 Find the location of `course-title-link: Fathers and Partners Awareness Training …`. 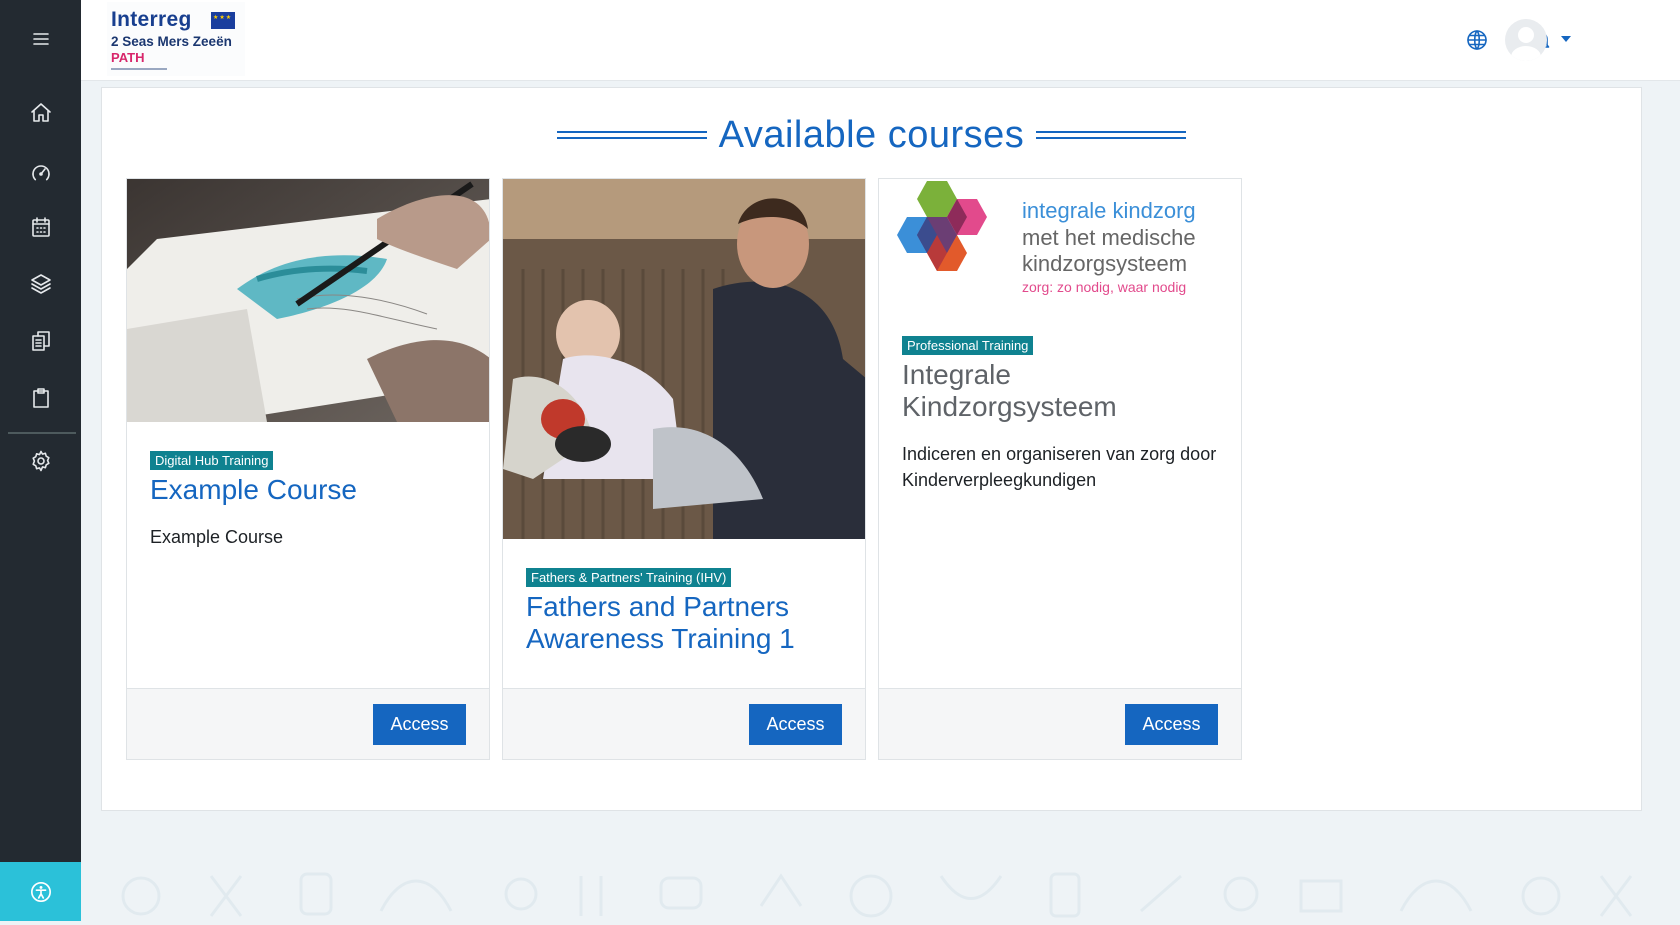

course-title-link: Fathers and Partners Awareness Training … is located at coordinates (684, 623).